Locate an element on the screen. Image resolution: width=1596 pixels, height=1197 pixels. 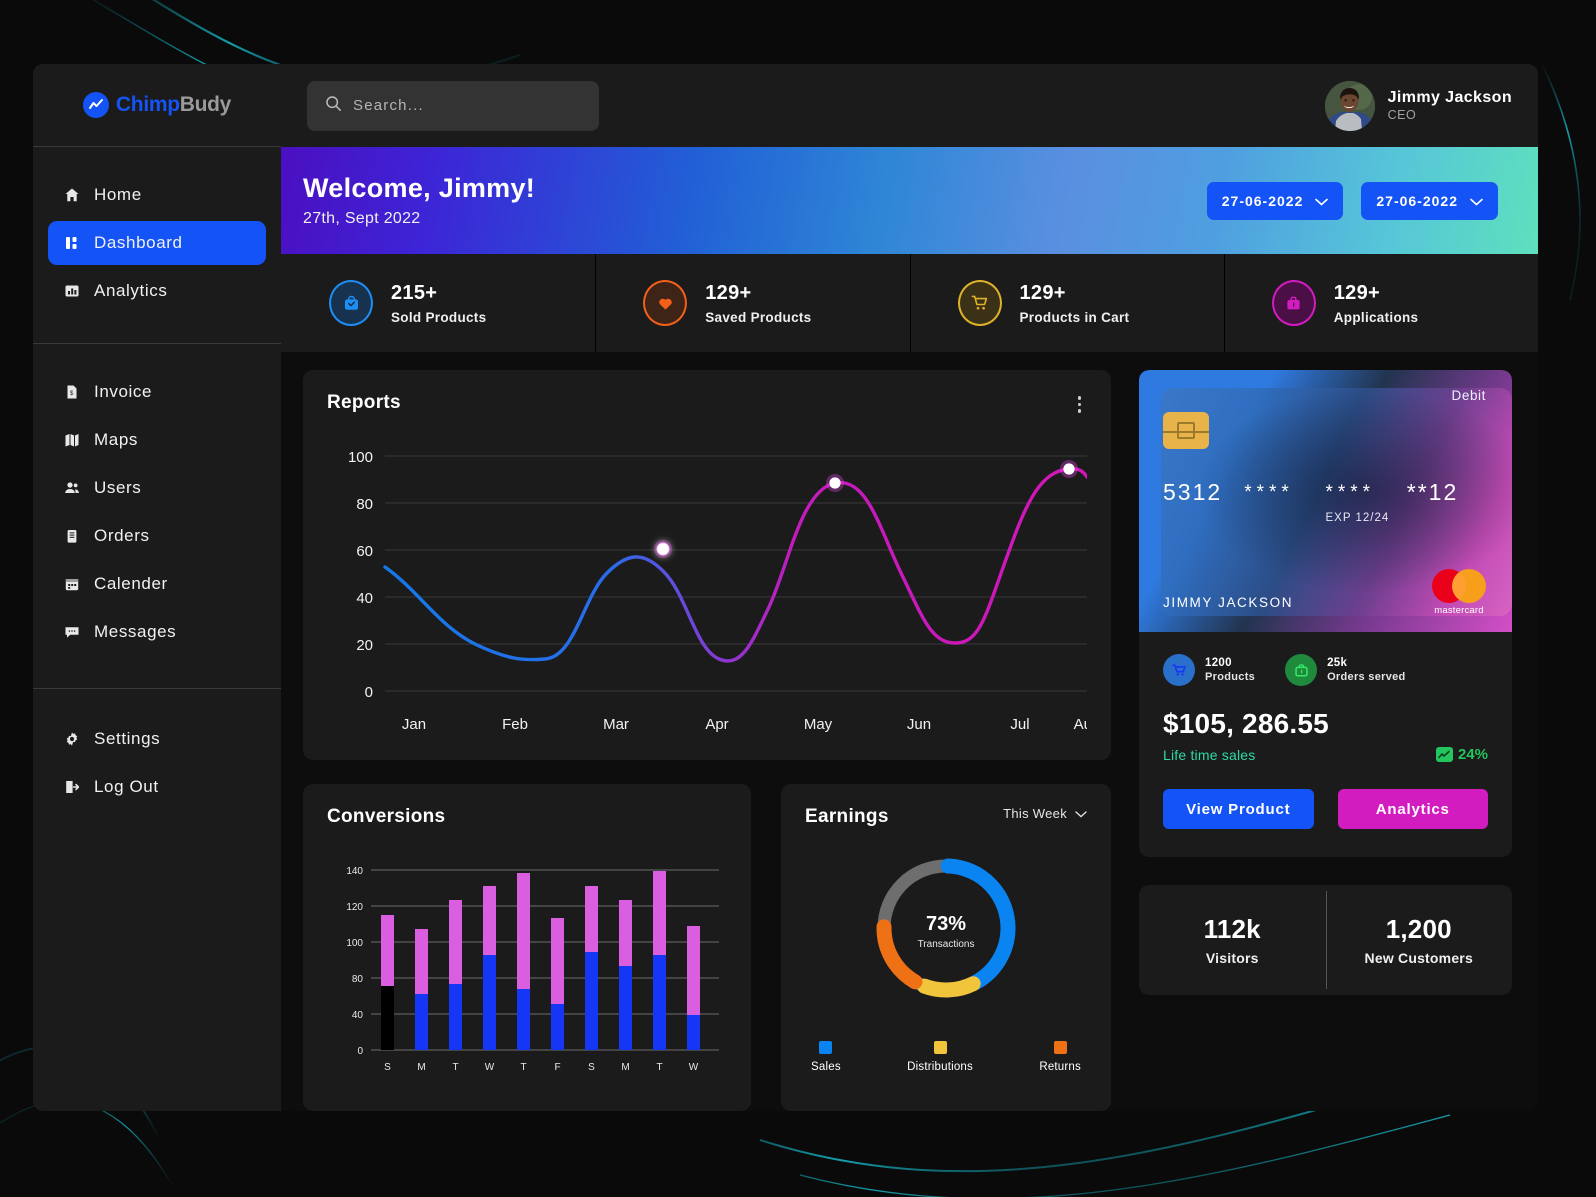
brand-logo: ChimpBudy is located at coordinates (157, 105).